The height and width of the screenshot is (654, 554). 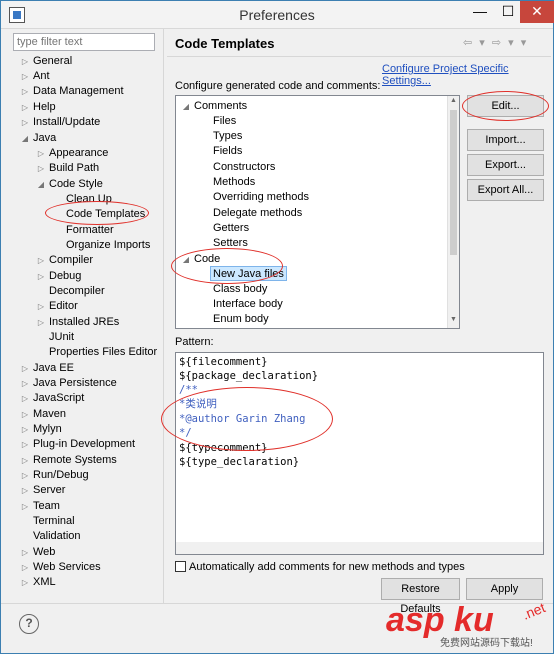 I want to click on tree-item-code-templates: Code Templates, so click(x=99, y=214).